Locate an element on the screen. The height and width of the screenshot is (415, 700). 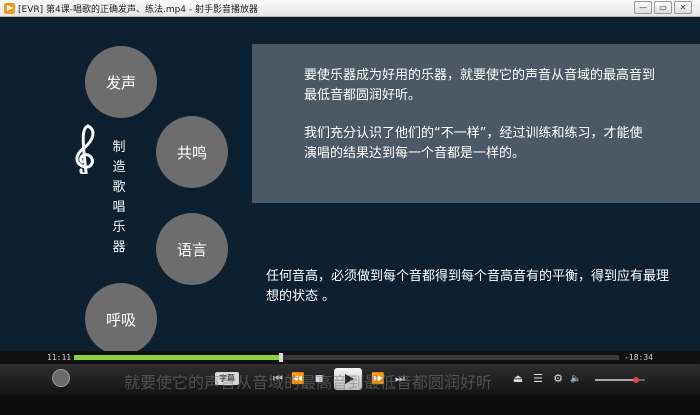
window-controls: — ▭ ✕ is located at coordinates (663, 7).